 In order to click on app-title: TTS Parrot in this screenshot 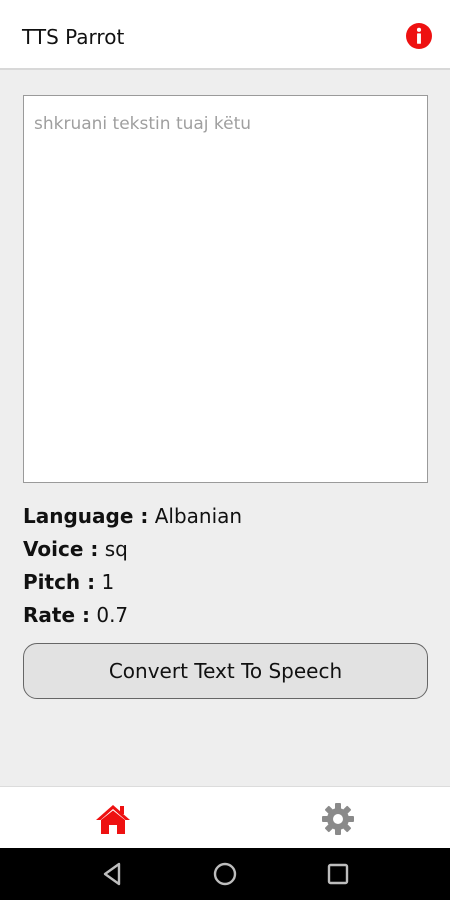, I will do `click(73, 37)`.